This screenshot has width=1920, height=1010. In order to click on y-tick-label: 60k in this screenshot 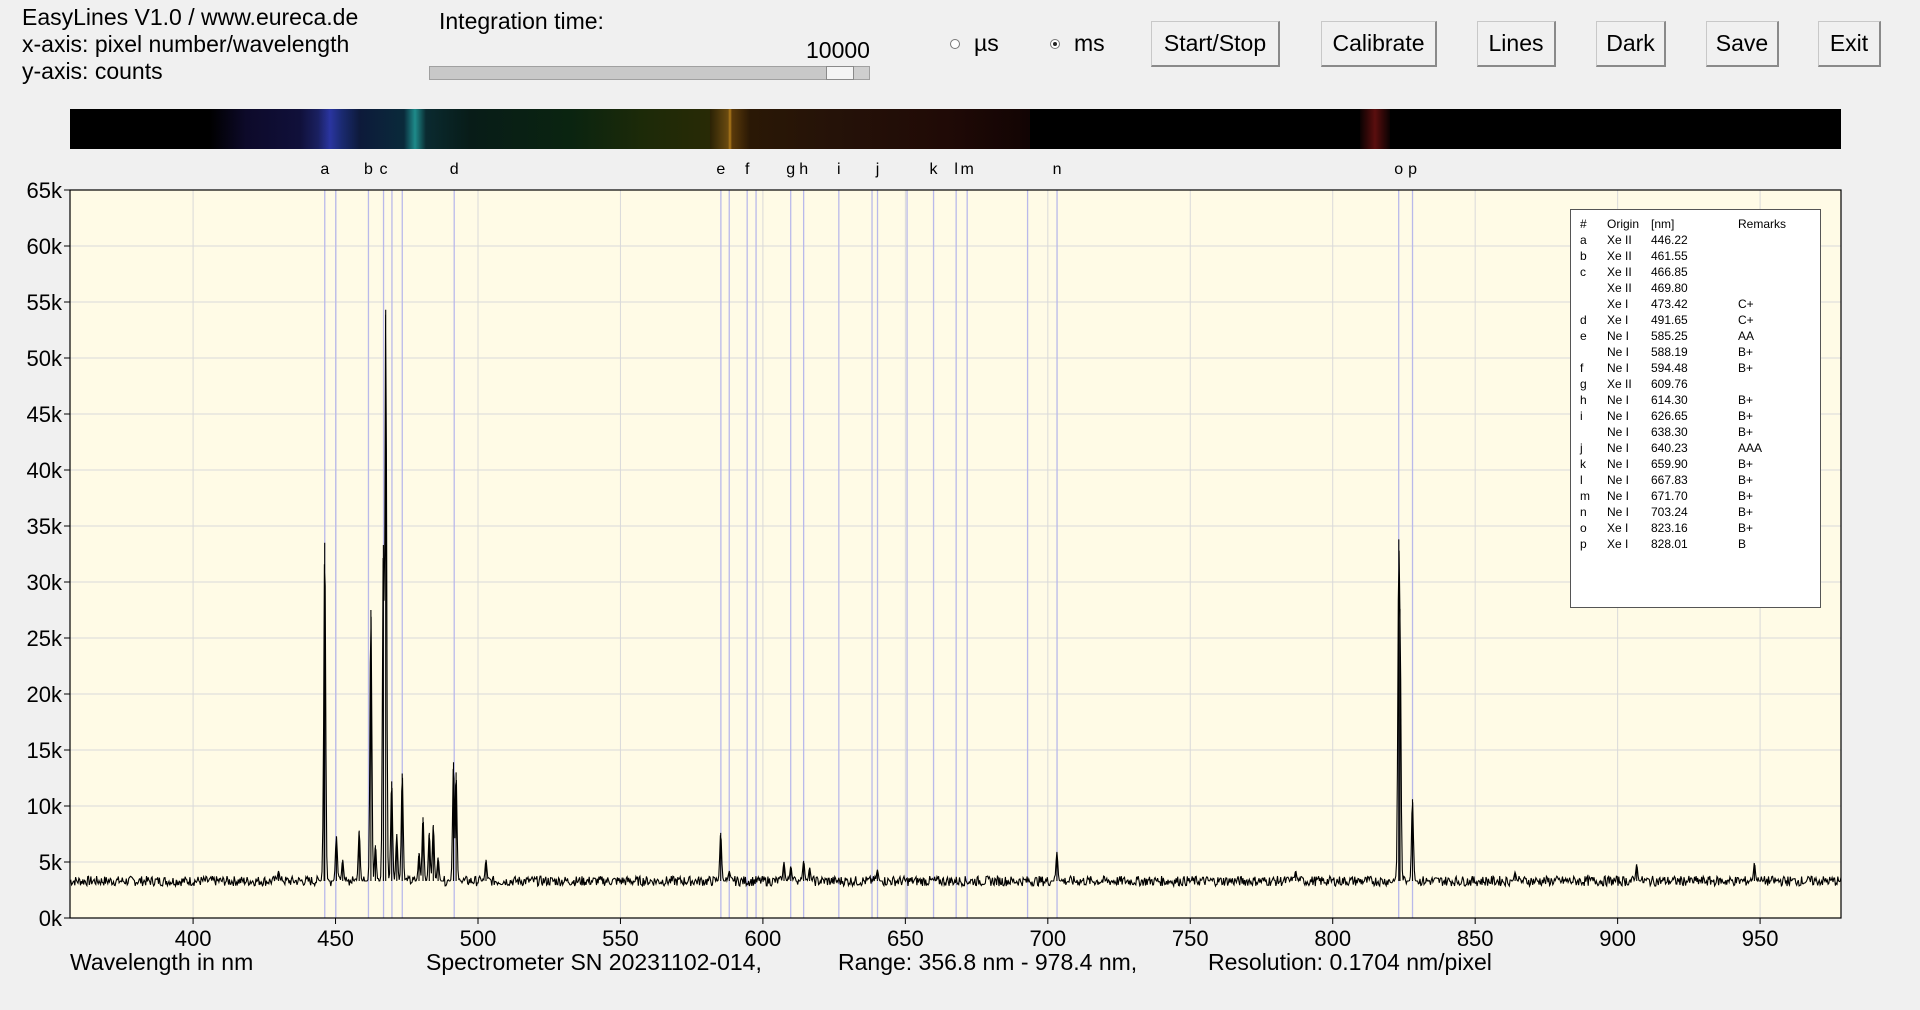, I will do `click(45, 246)`.